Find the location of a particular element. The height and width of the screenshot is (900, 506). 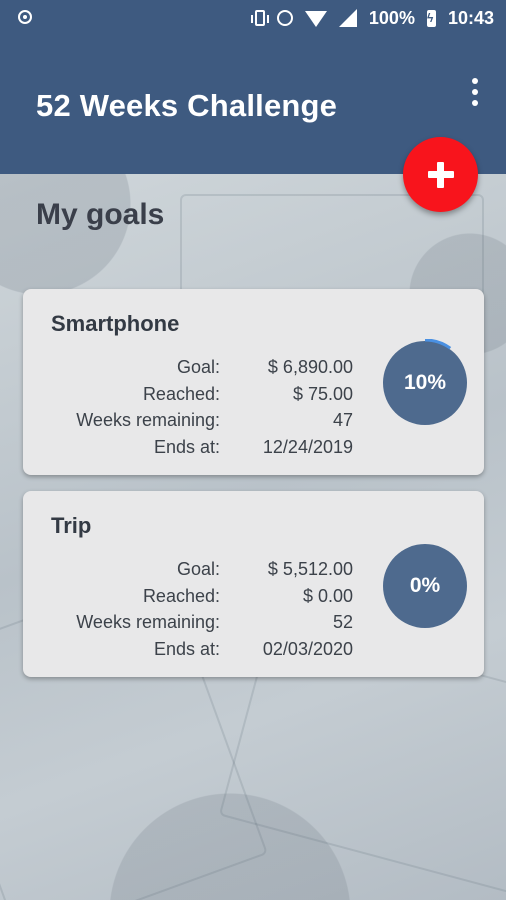

clock: 10:43 is located at coordinates (470, 17).